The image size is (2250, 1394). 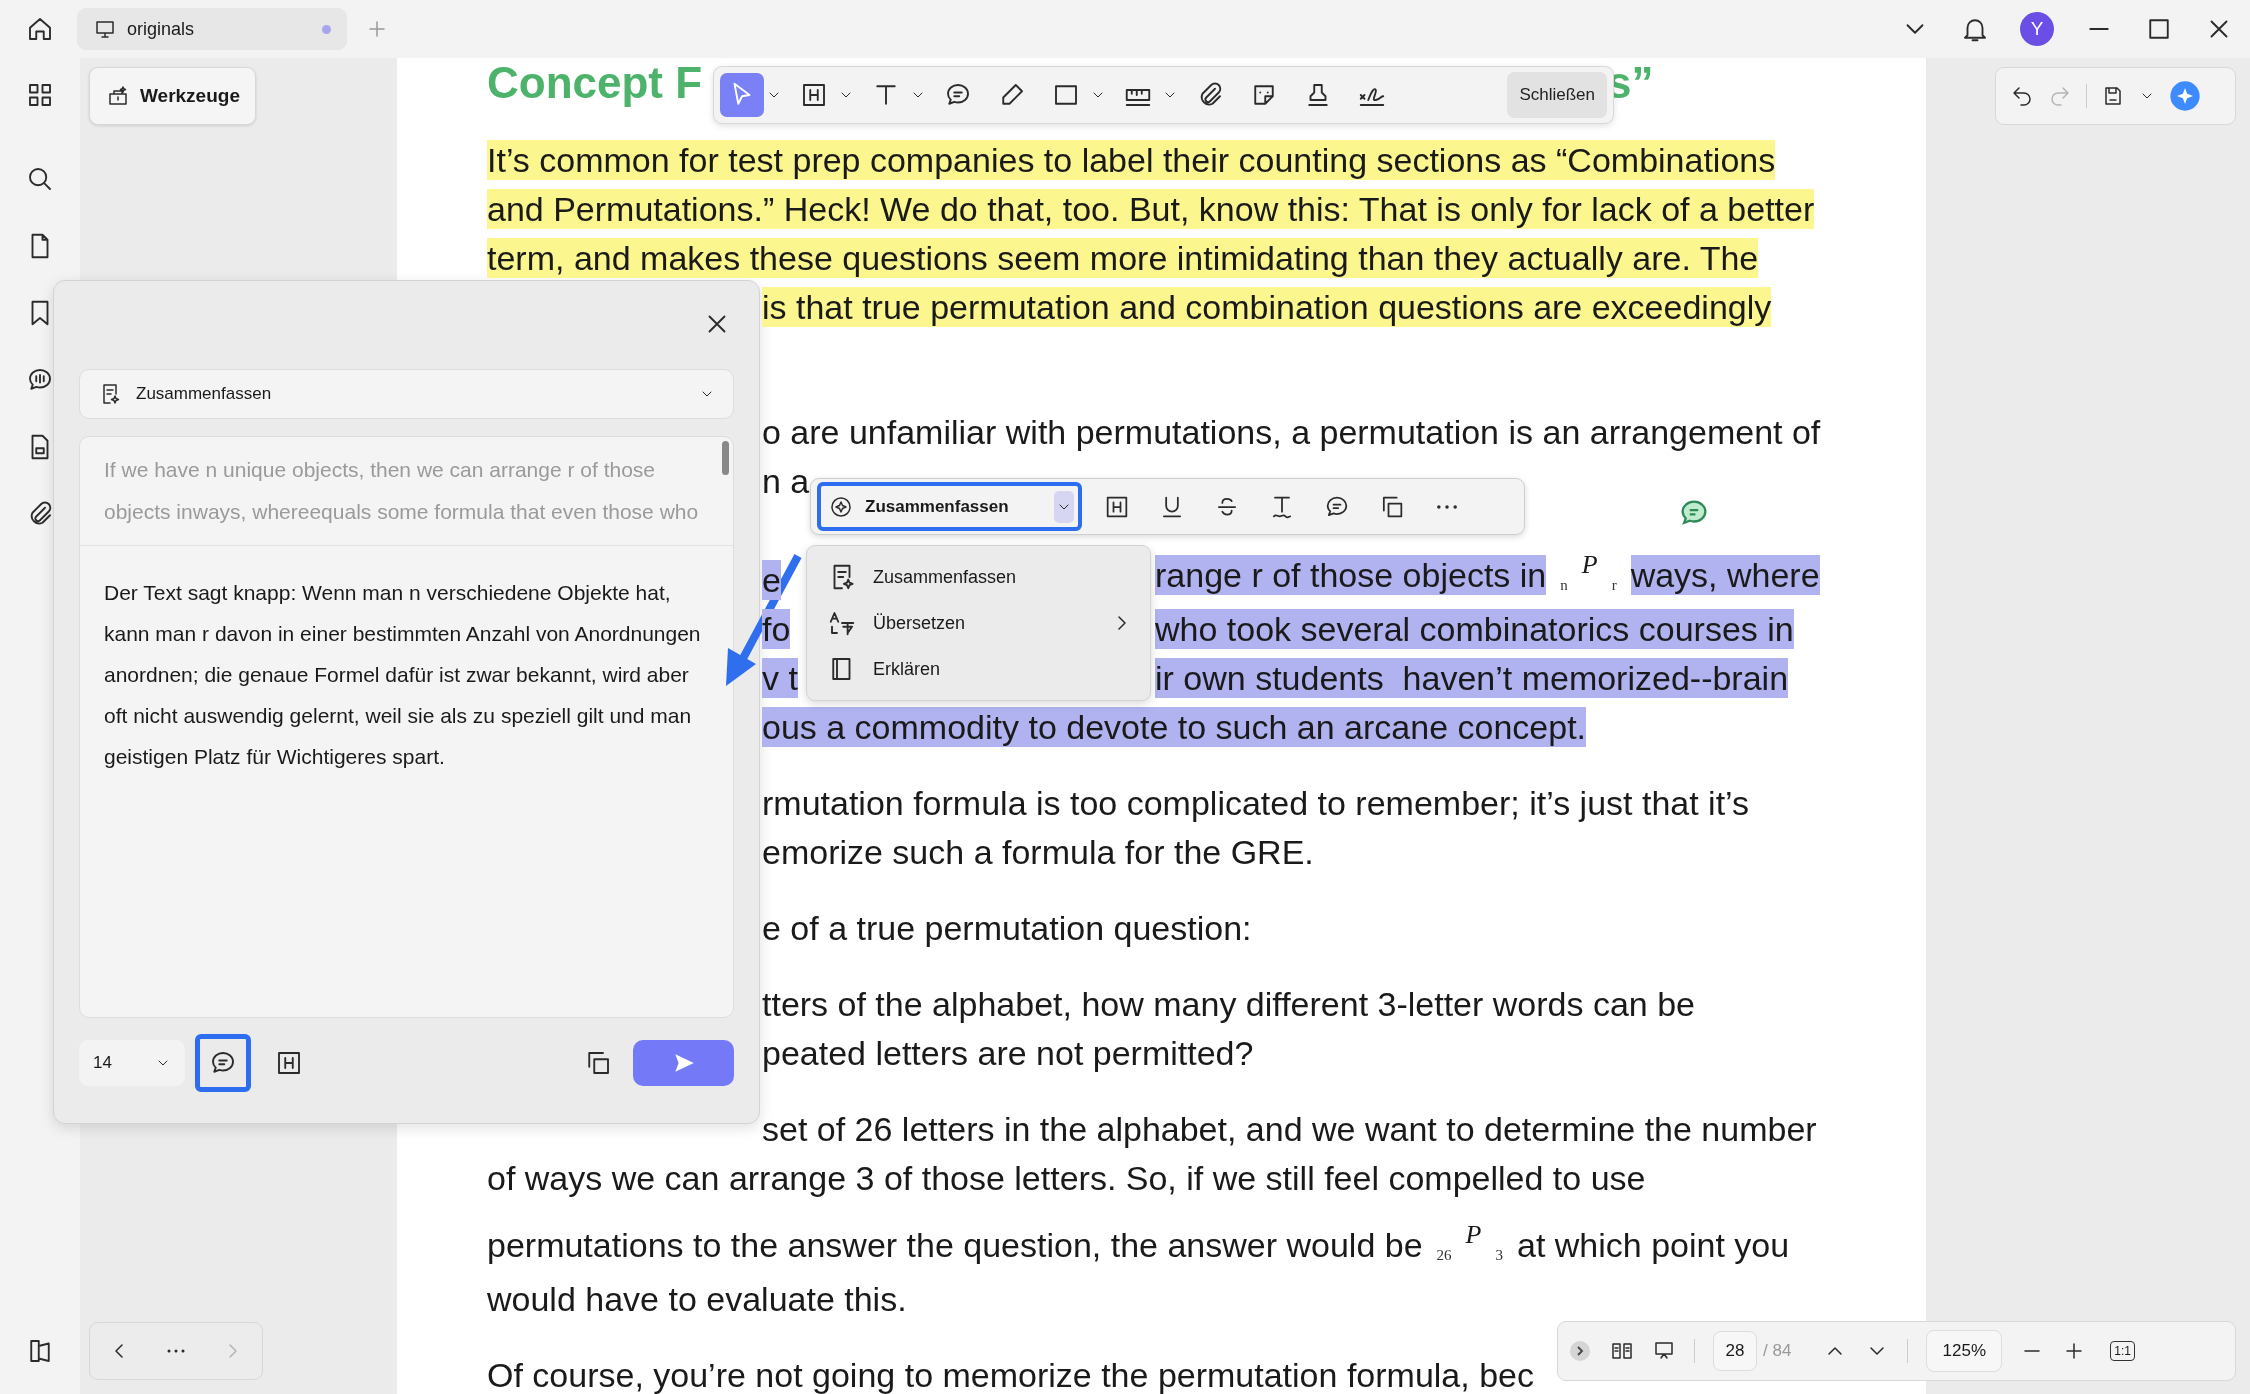 I want to click on undo-icon, so click(x=2022, y=96).